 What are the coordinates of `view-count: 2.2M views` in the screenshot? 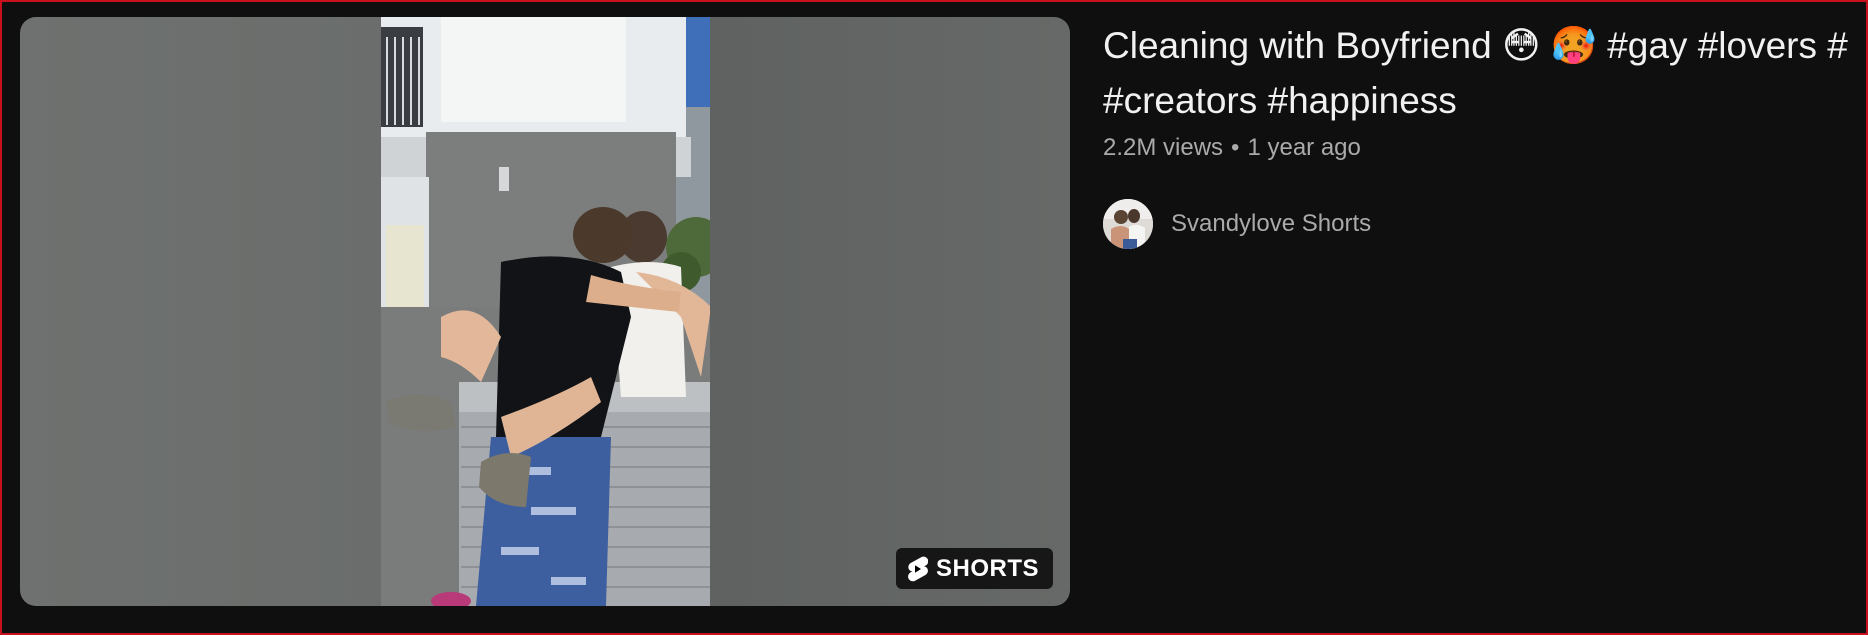 It's located at (1163, 147).